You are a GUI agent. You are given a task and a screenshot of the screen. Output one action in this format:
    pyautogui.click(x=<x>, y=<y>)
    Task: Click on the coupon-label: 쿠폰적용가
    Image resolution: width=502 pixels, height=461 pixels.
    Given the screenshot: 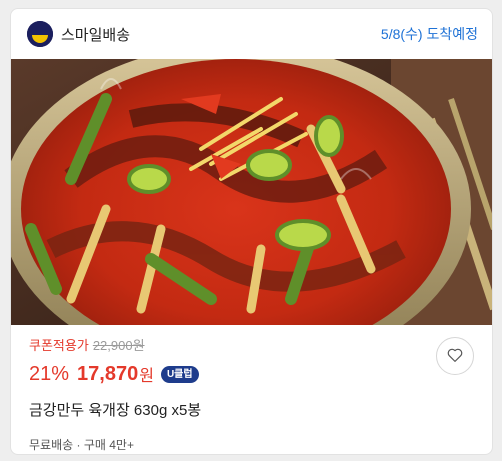 What is the action you would take?
    pyautogui.click(x=59, y=345)
    